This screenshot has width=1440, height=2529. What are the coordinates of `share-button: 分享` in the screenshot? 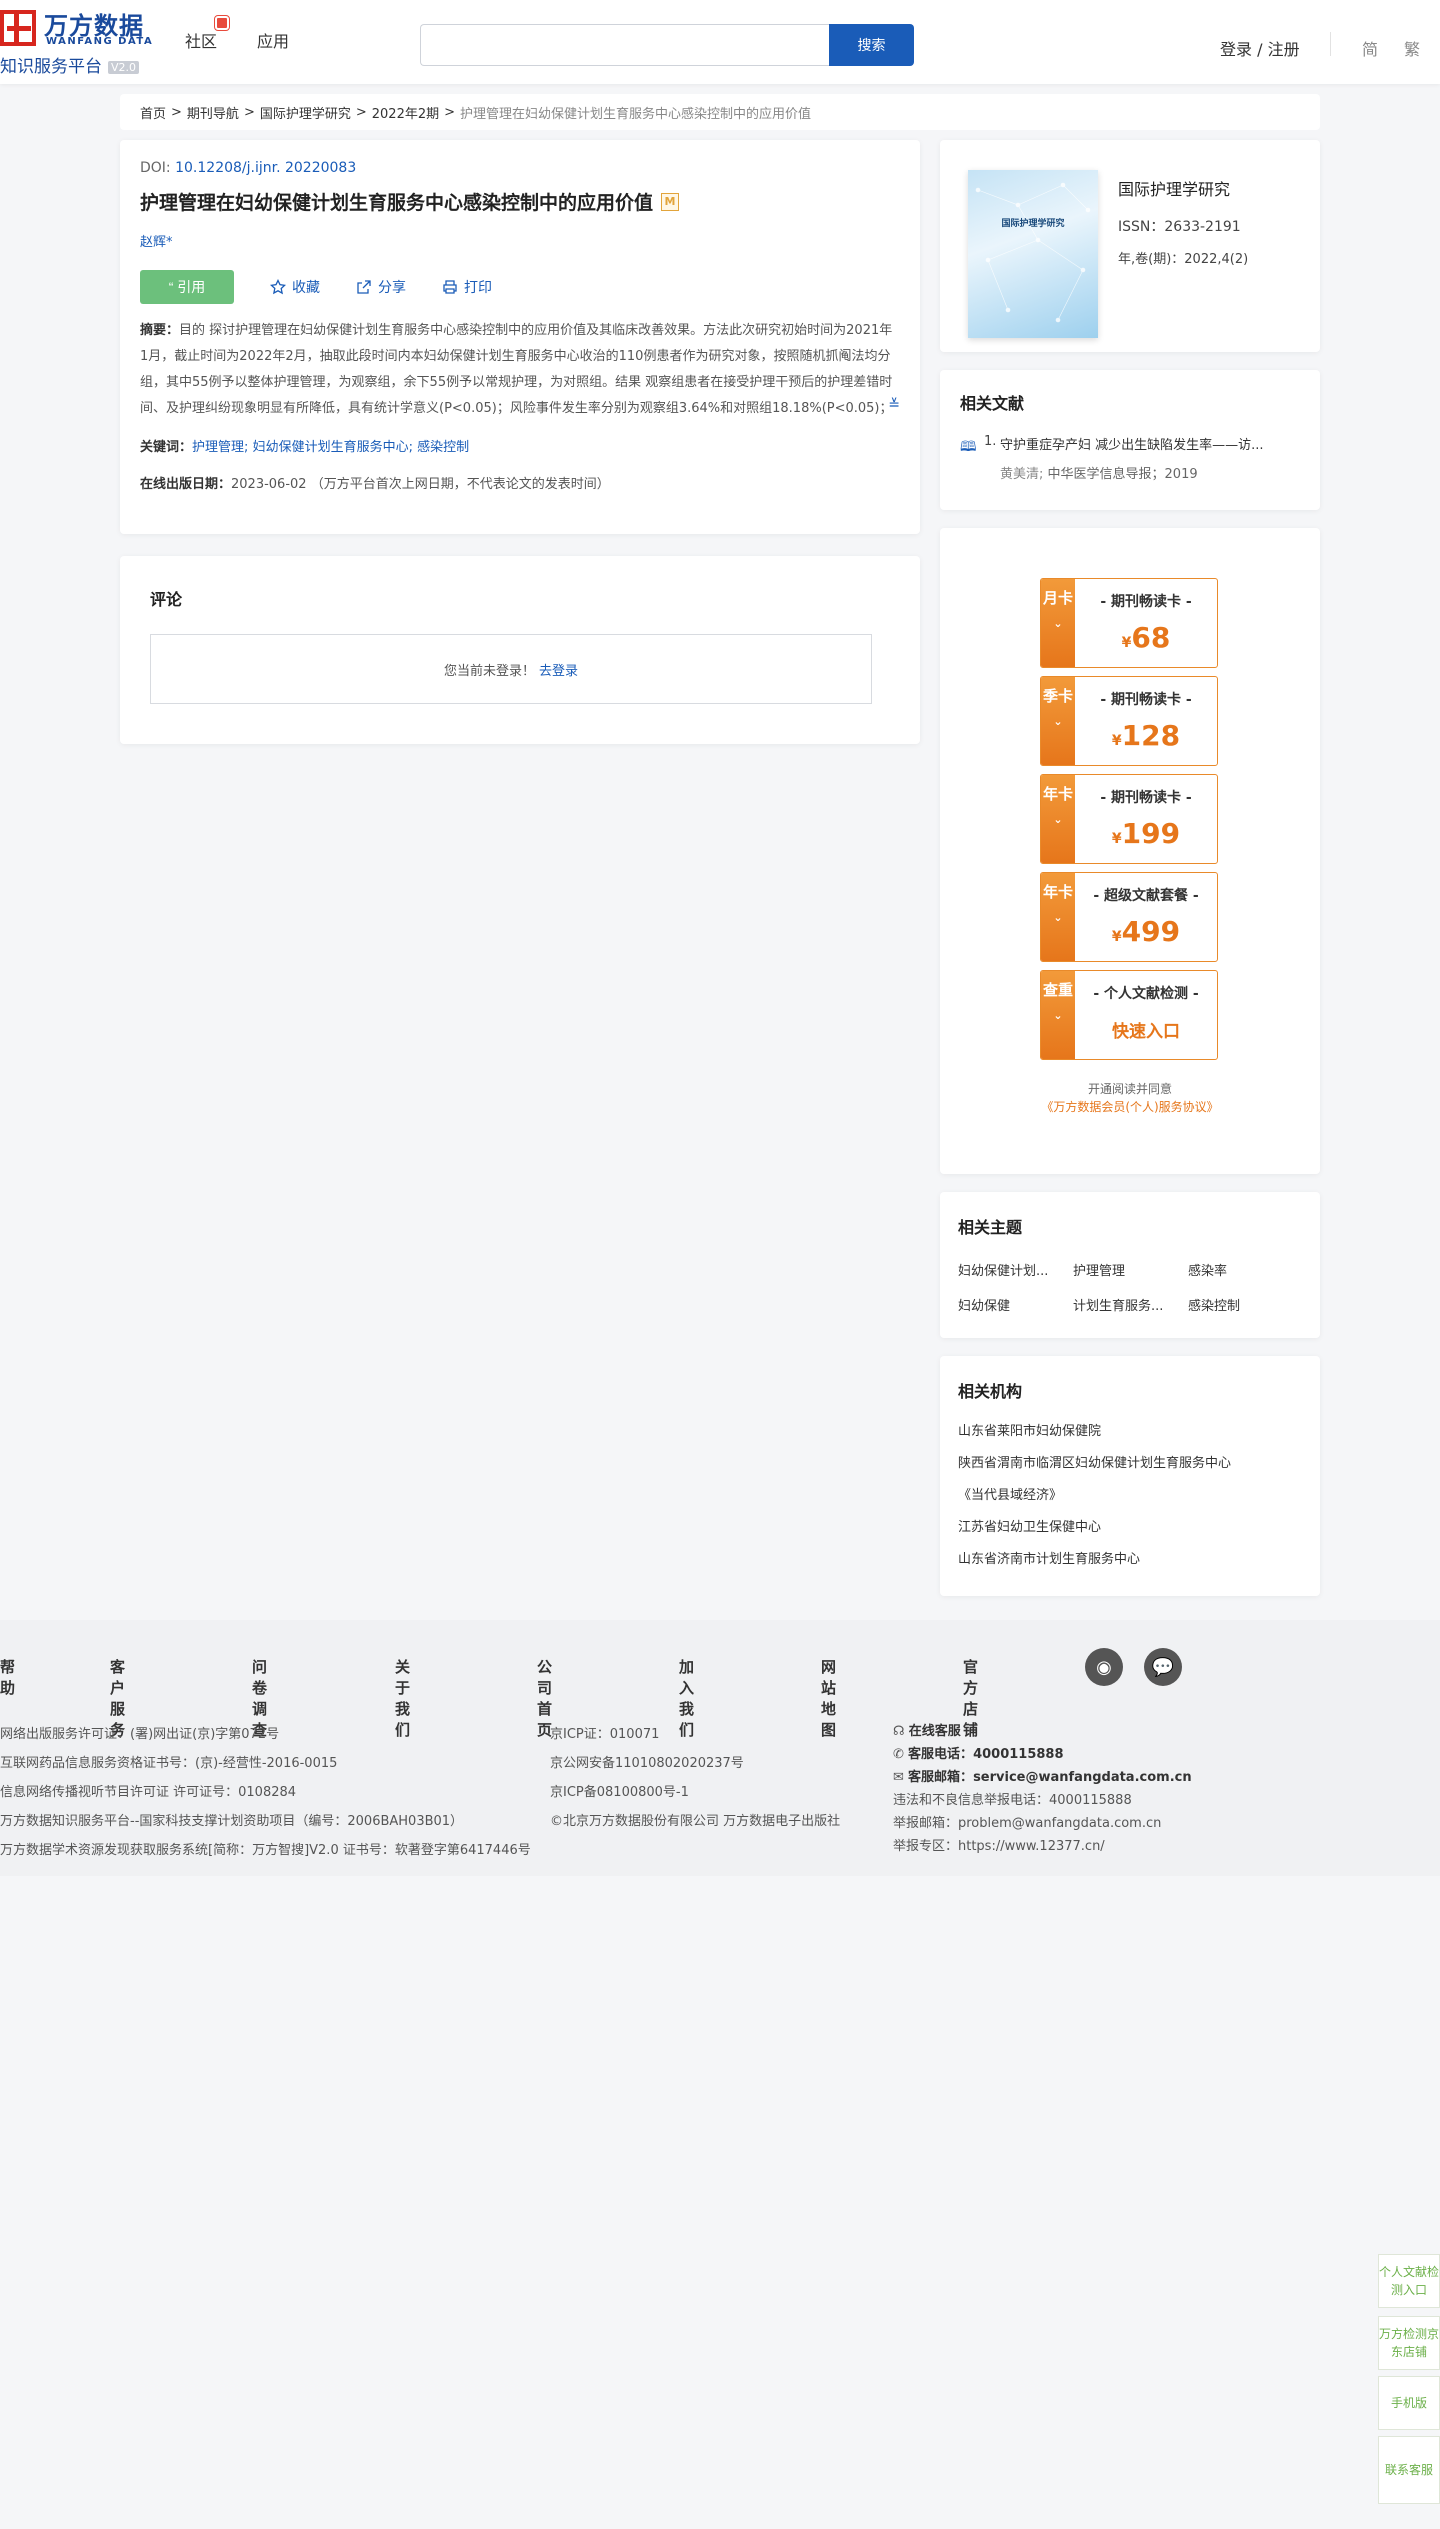 It's located at (381, 287).